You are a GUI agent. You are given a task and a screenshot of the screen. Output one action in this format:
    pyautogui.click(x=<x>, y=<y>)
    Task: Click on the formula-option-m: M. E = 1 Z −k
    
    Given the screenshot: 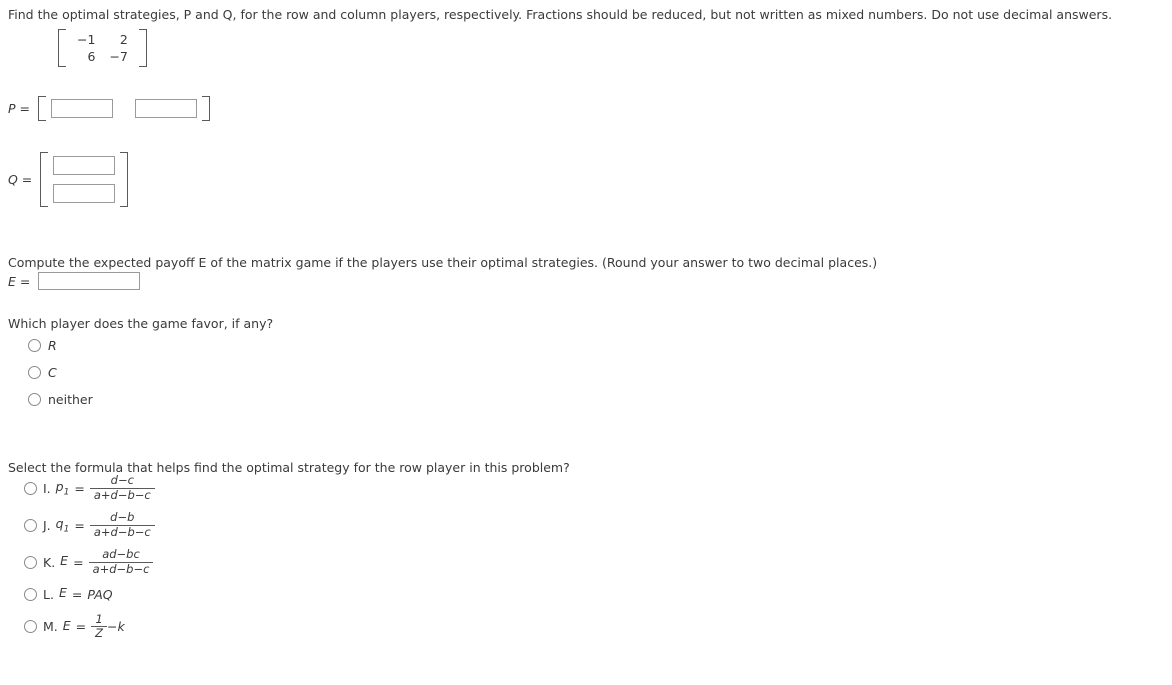 What is the action you would take?
    pyautogui.click(x=89, y=626)
    